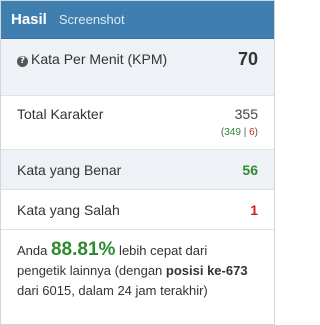  Describe the element at coordinates (247, 59) in the screenshot. I see `kpm-value: 70` at that location.